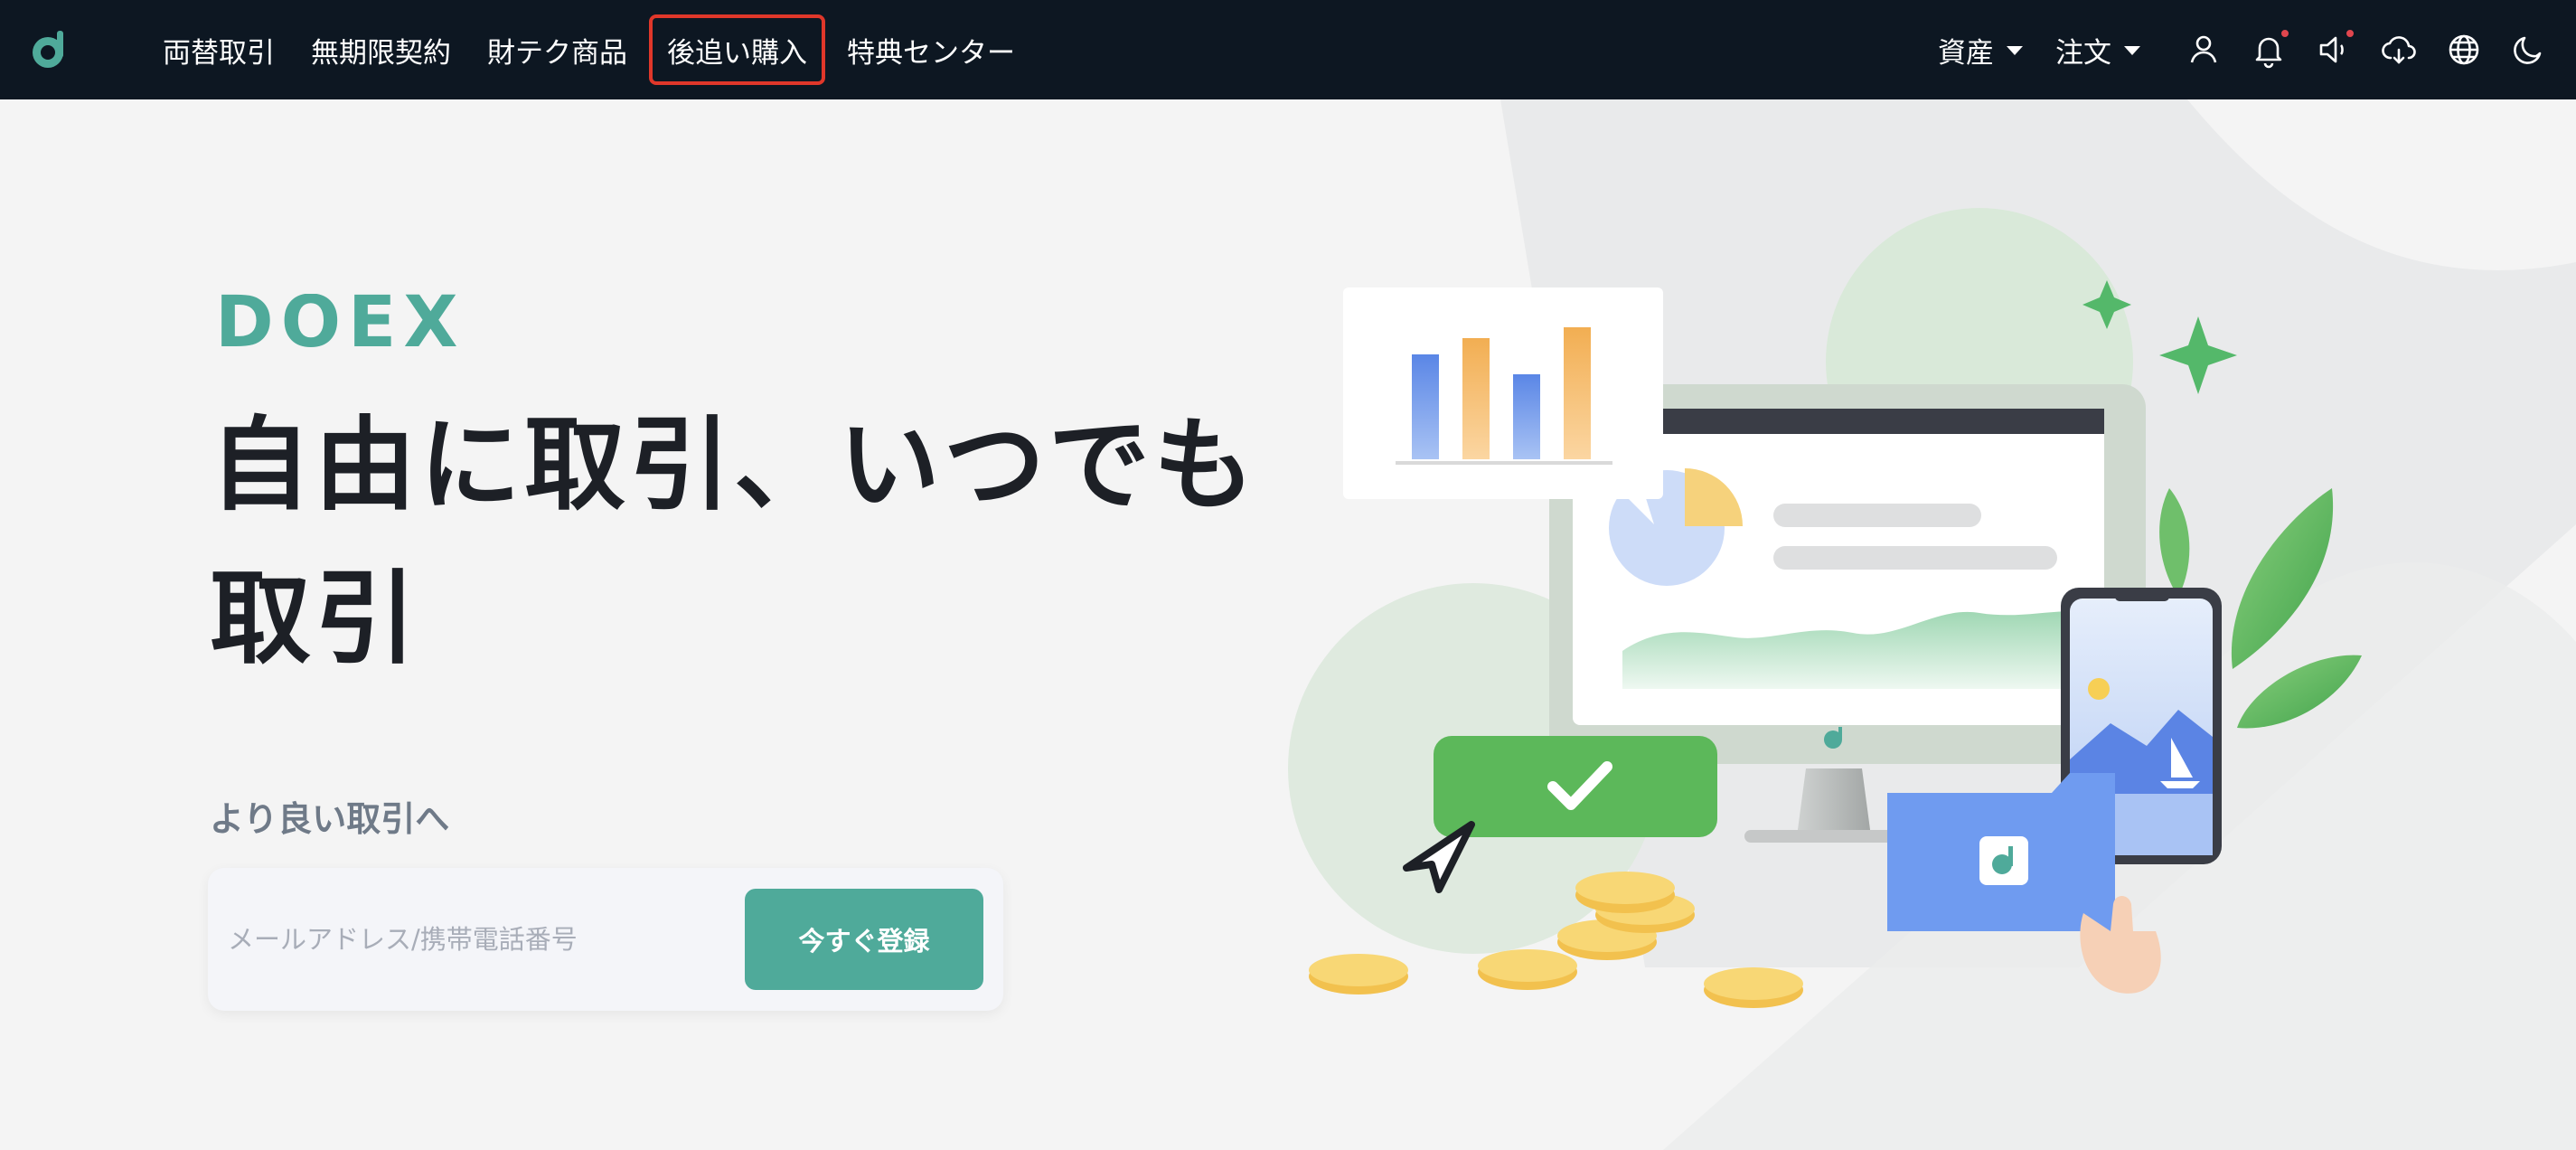 The height and width of the screenshot is (1150, 2576). I want to click on top-navbar: 両替取引 無期限契約 財テク商品 後追い購入 特典センター 資産 注文, so click(1288, 49).